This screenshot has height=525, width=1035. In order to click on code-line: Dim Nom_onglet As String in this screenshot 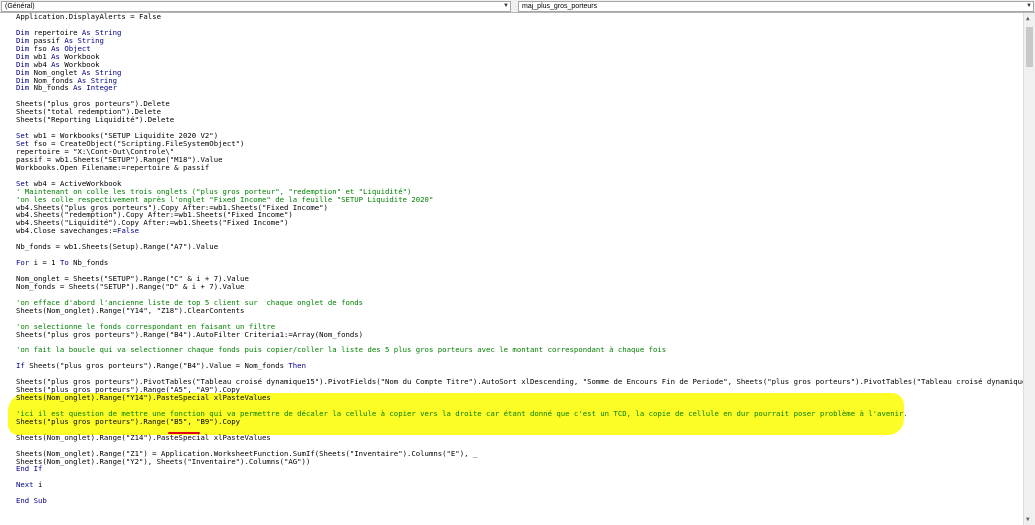, I will do `click(525, 72)`.